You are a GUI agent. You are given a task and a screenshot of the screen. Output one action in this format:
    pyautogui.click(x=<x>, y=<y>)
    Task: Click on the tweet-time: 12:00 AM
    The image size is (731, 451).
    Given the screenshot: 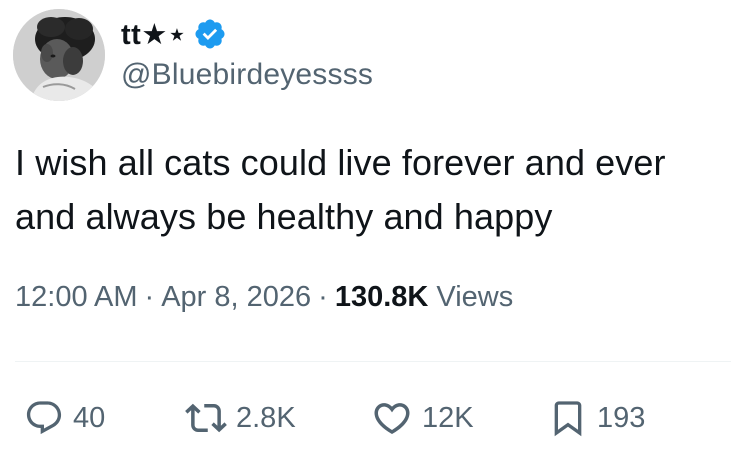 What is the action you would take?
    pyautogui.click(x=76, y=297)
    